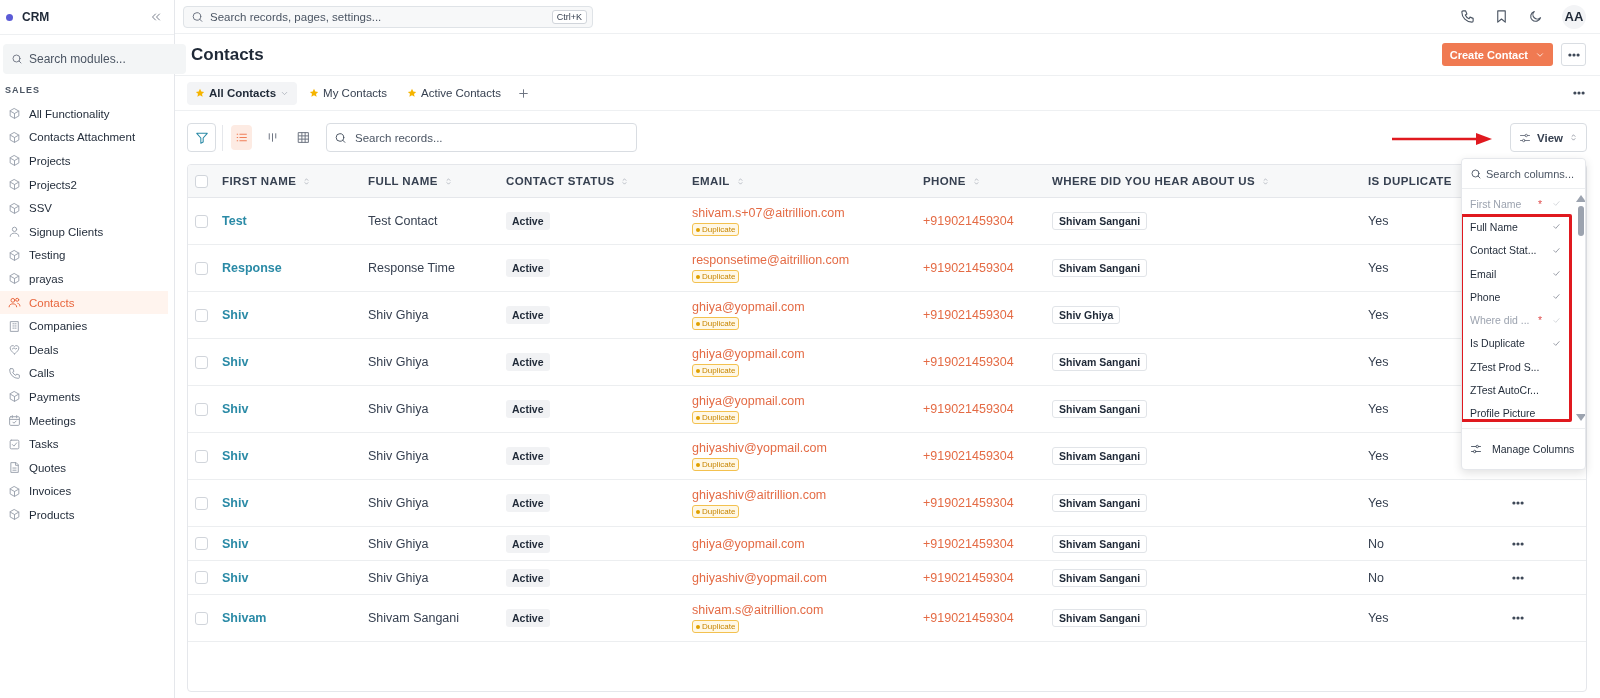 The image size is (1600, 698). What do you see at coordinates (84, 420) in the screenshot?
I see `sidebar-item: Meetings` at bounding box center [84, 420].